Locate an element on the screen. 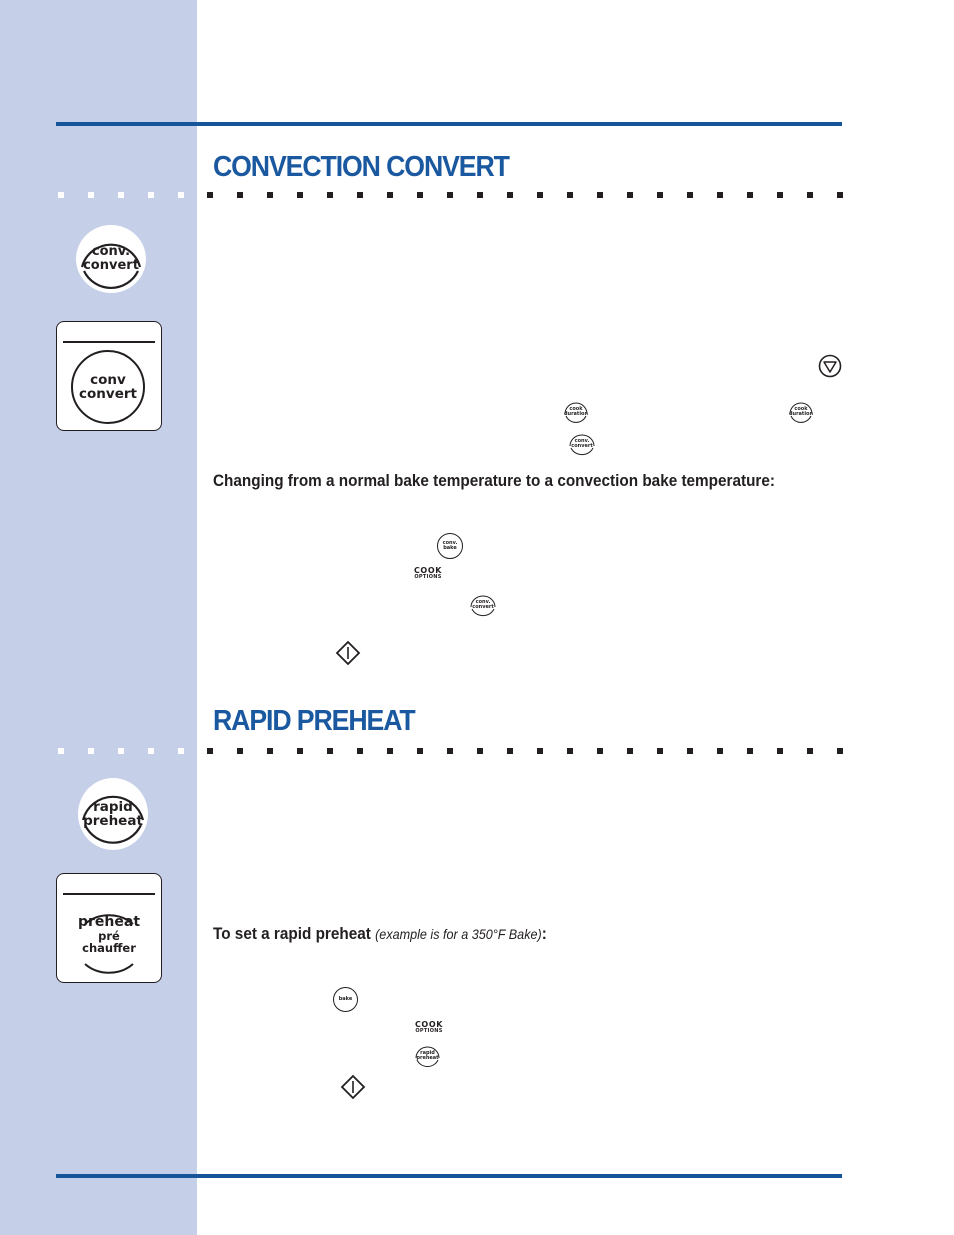 The image size is (954, 1235). section-title-rapid-preheat: RAPID PREHEAT is located at coordinates (314, 721).